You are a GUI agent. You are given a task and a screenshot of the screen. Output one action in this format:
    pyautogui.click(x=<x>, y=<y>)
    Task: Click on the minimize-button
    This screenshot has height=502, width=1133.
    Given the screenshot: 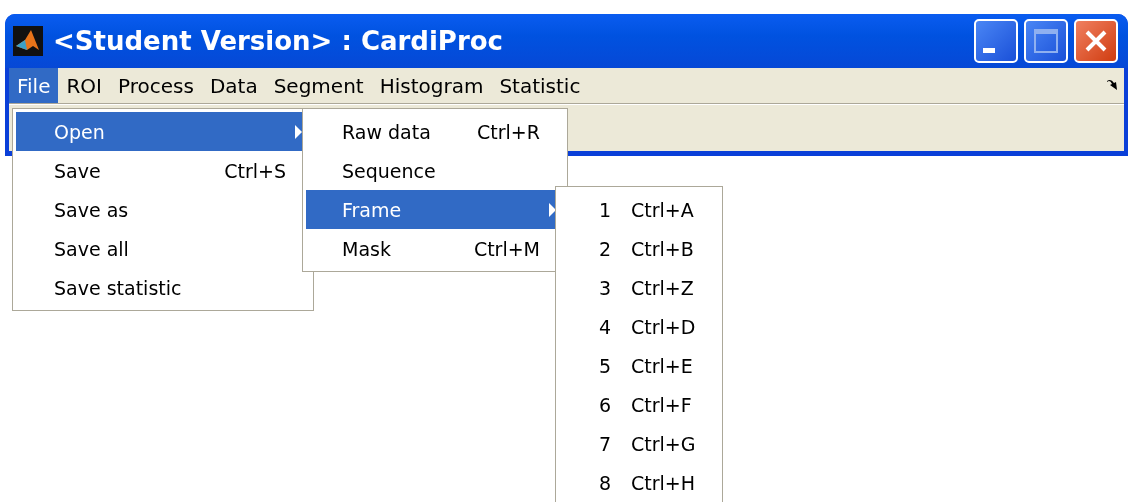 What is the action you would take?
    pyautogui.click(x=996, y=41)
    